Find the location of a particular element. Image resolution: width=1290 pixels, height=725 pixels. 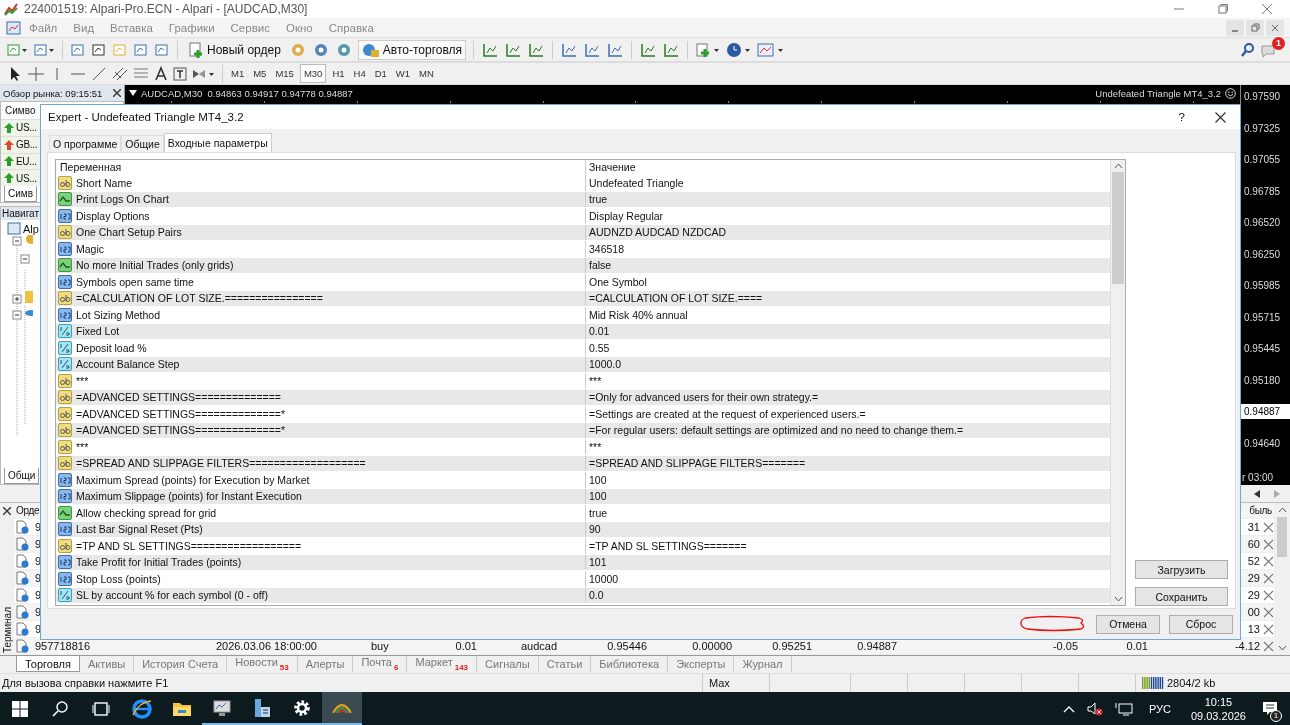

add-indicator-icon is located at coordinates (708, 49).